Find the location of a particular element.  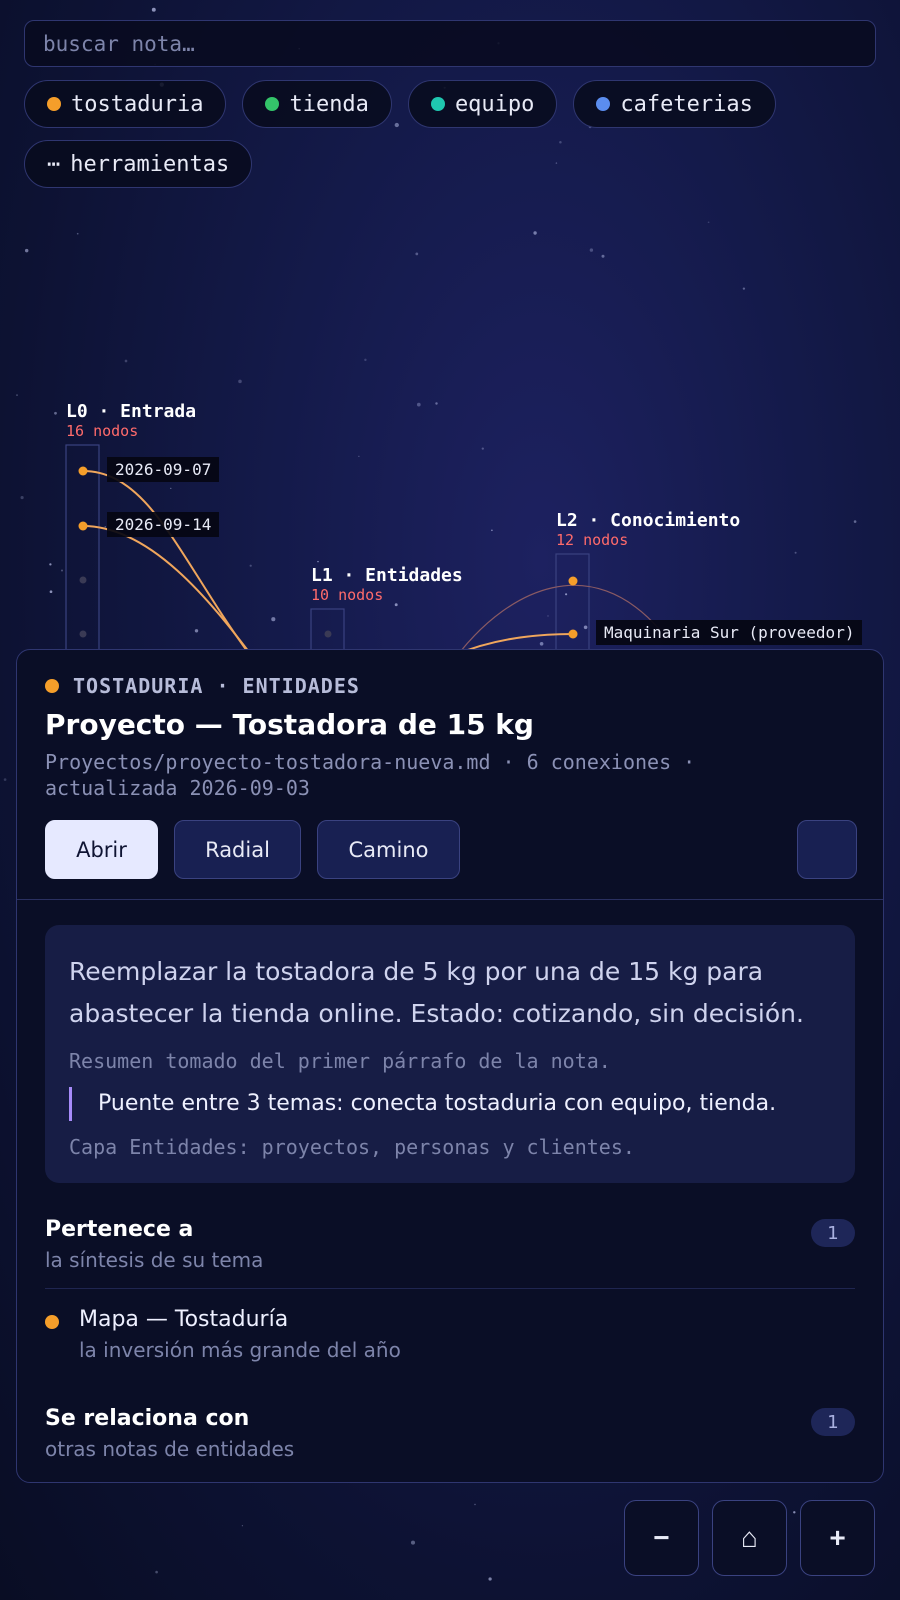

topic-chip-cafeterias: cafeterias is located at coordinates (674, 104).